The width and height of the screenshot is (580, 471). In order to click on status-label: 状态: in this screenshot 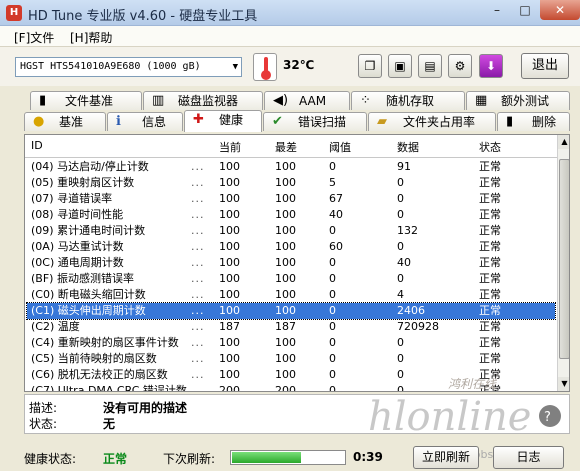, I will do `click(43, 424)`.